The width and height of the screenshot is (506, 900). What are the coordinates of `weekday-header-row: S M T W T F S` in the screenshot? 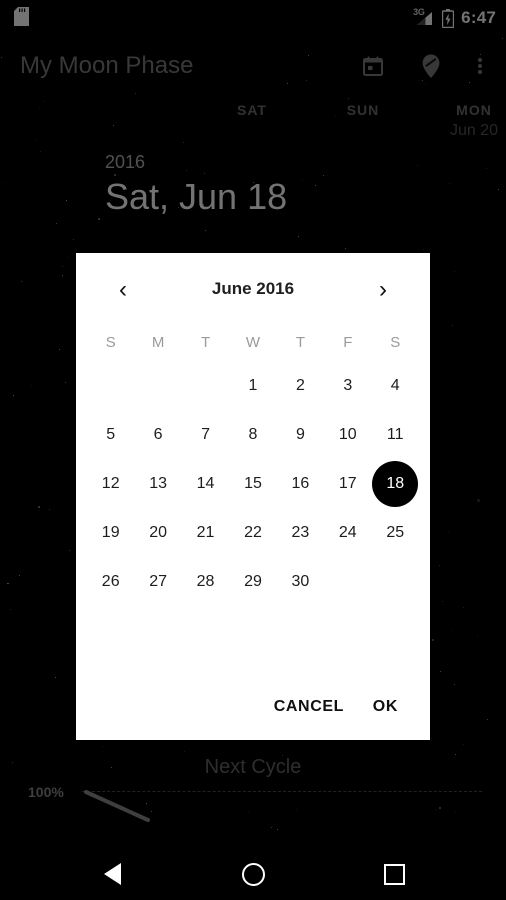 It's located at (253, 343).